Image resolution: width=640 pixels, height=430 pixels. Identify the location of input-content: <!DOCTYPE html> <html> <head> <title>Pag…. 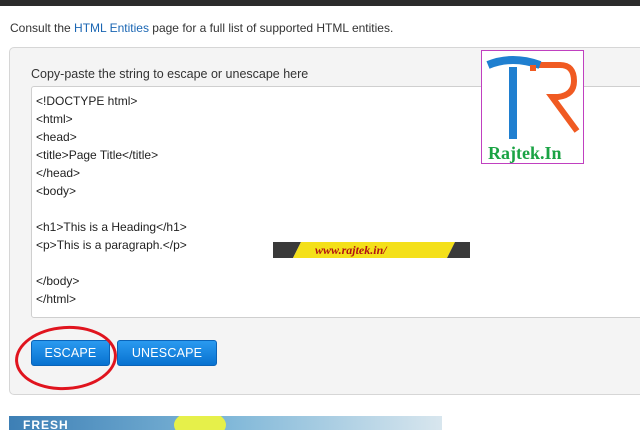
(111, 200).